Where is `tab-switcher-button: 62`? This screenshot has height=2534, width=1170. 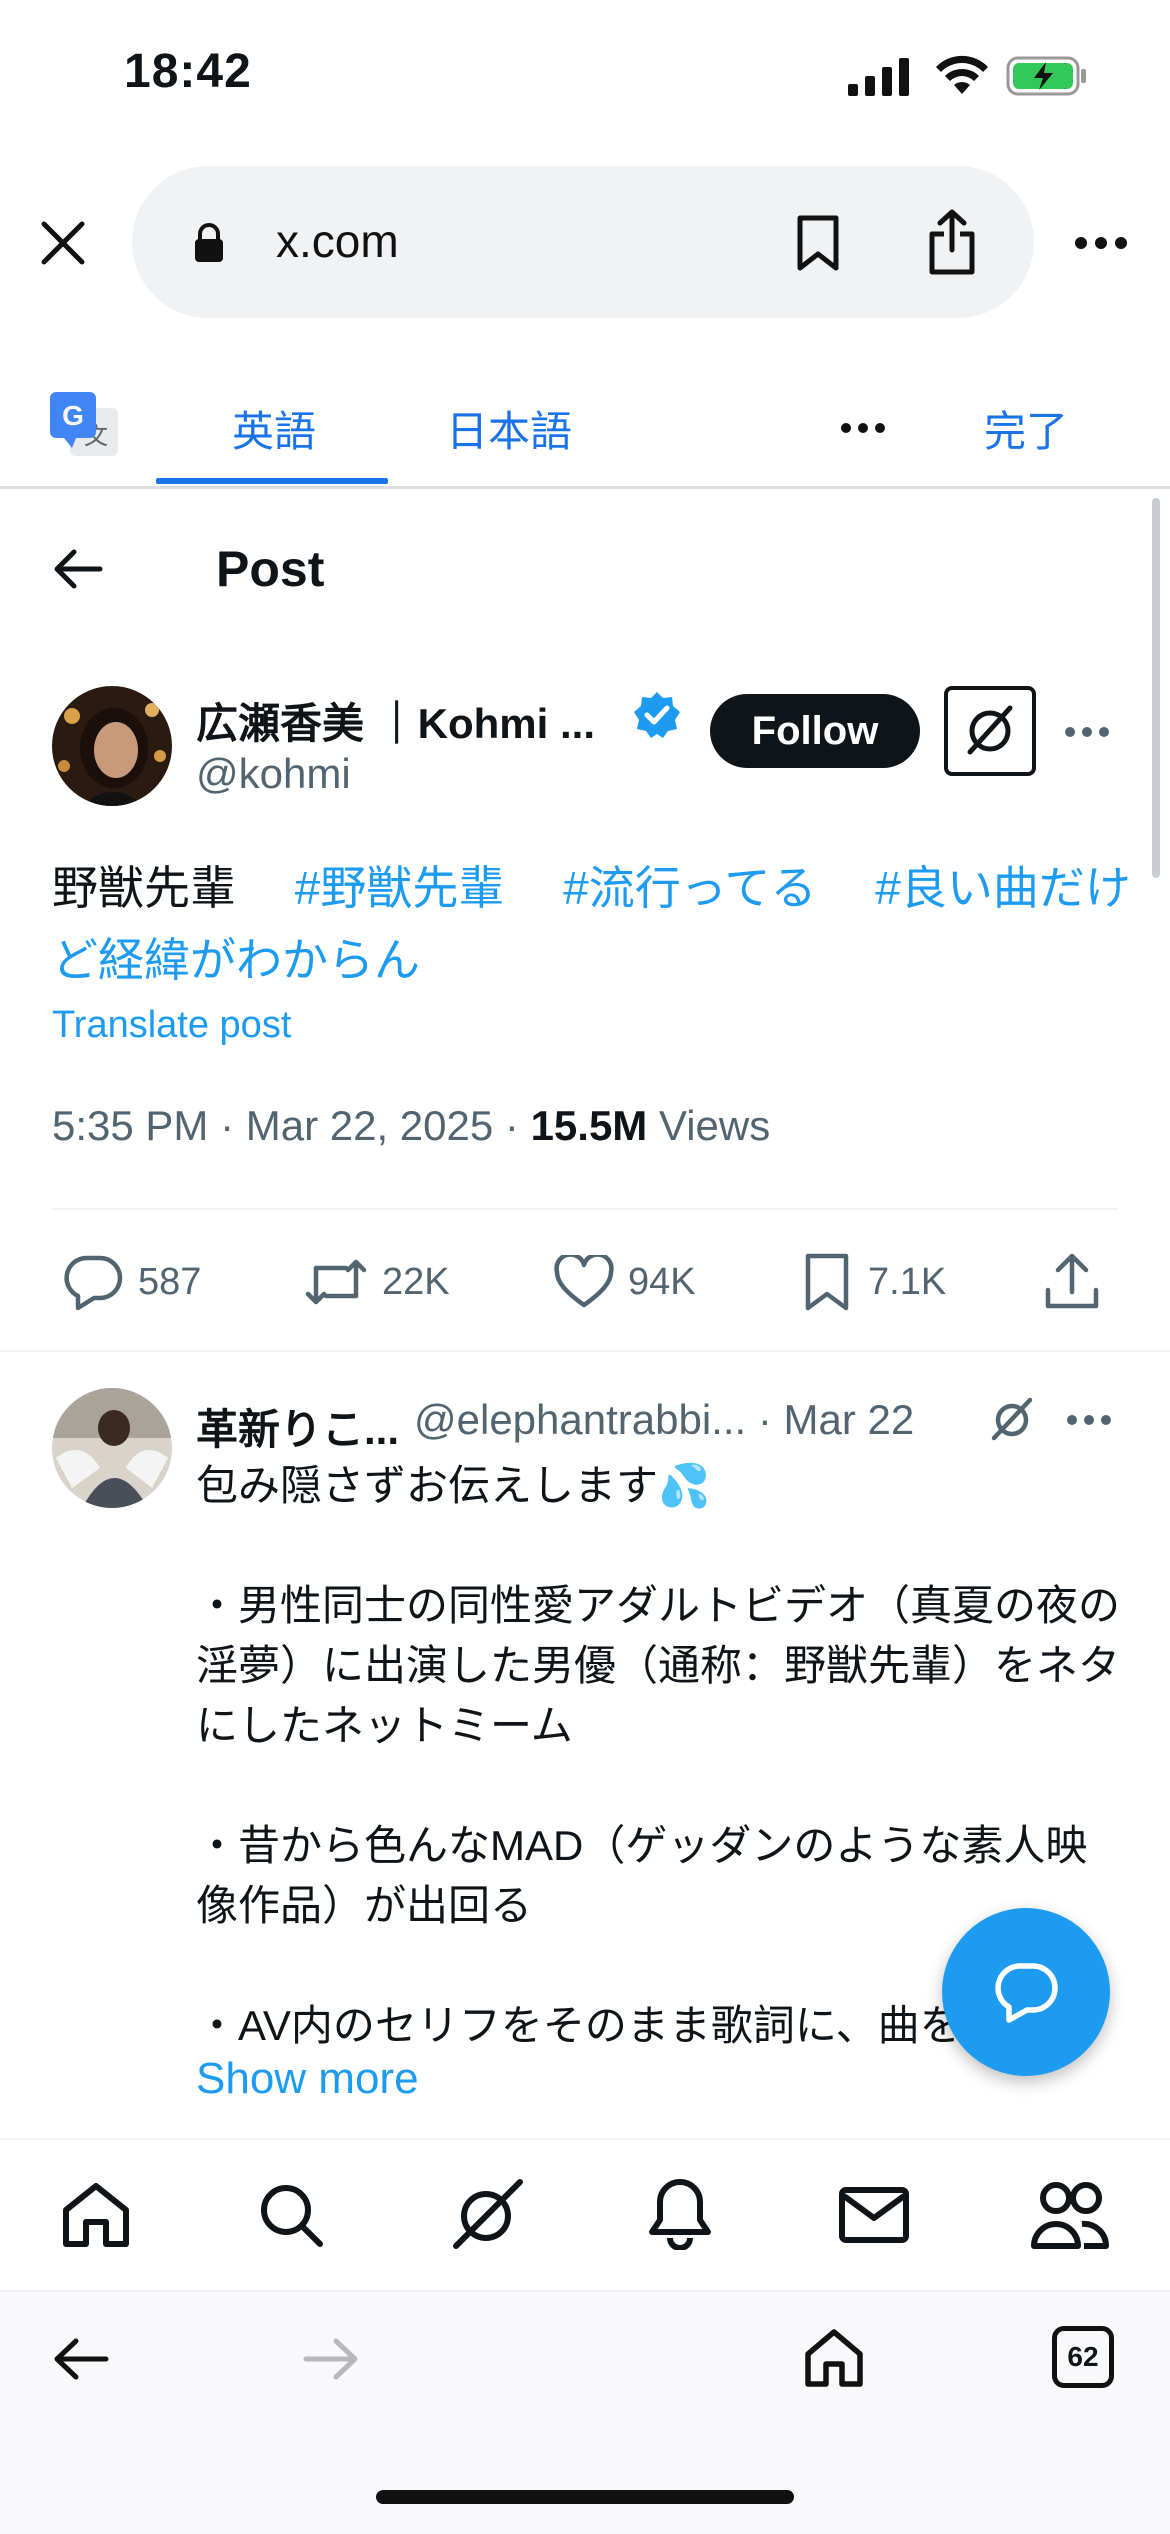 tab-switcher-button: 62 is located at coordinates (1083, 2357).